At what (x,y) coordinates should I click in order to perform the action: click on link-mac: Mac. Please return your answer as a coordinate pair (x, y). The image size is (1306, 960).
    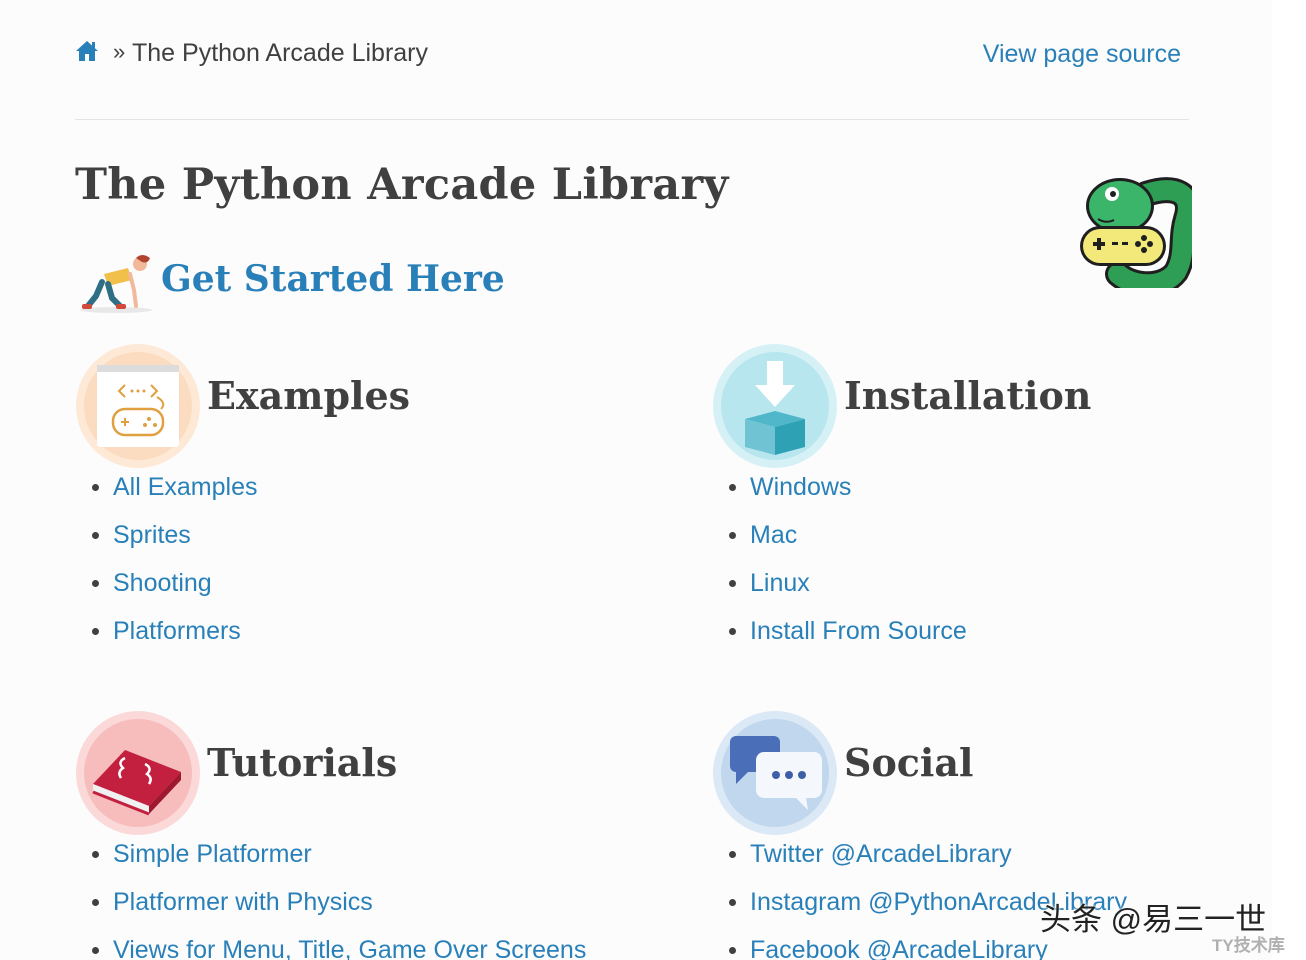
    Looking at the image, I should click on (773, 535).